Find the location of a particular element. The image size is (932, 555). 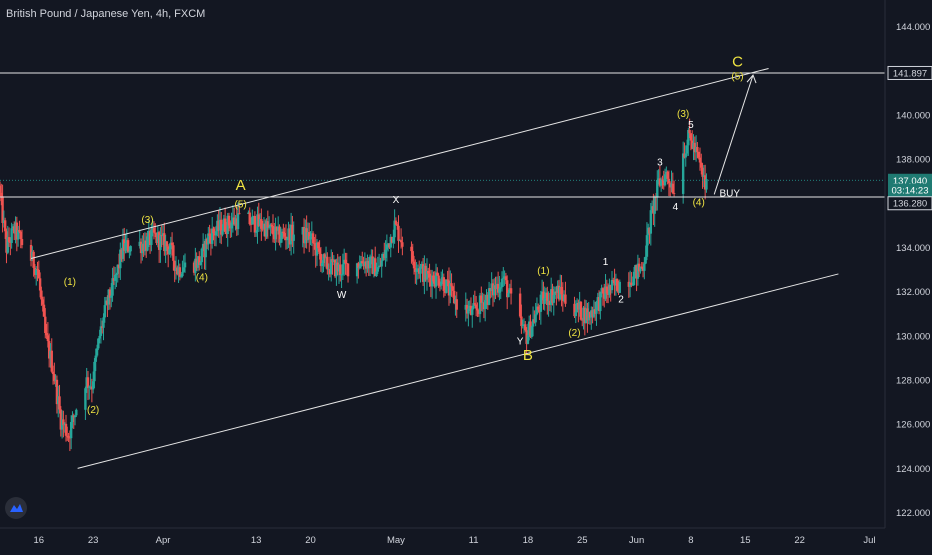

svg-text: 136.280 is located at coordinates (910, 204).